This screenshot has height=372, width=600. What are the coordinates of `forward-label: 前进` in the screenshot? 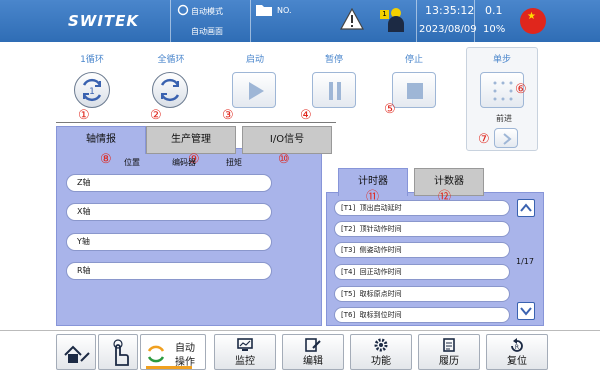 It's located at (504, 118).